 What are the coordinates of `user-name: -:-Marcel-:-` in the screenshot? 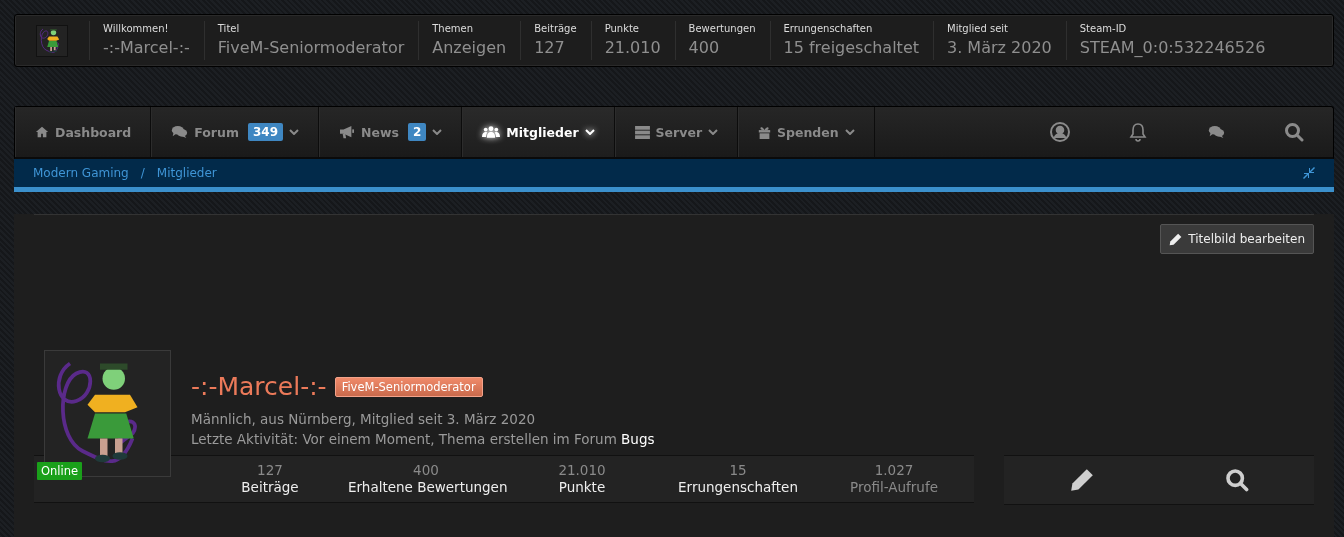 It's located at (259, 386).